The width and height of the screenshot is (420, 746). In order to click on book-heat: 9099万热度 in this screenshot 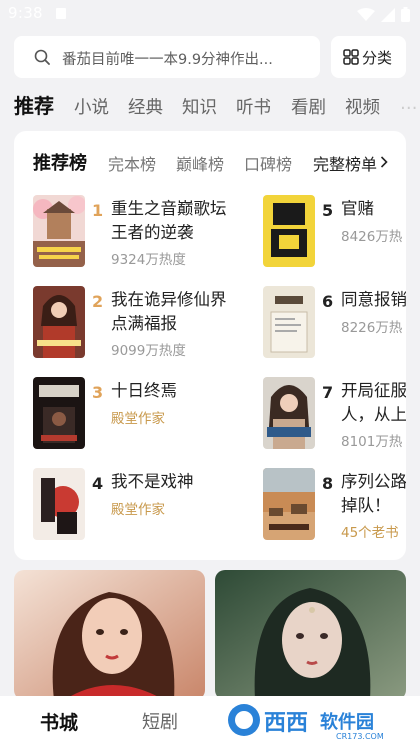, I will do `click(148, 351)`.